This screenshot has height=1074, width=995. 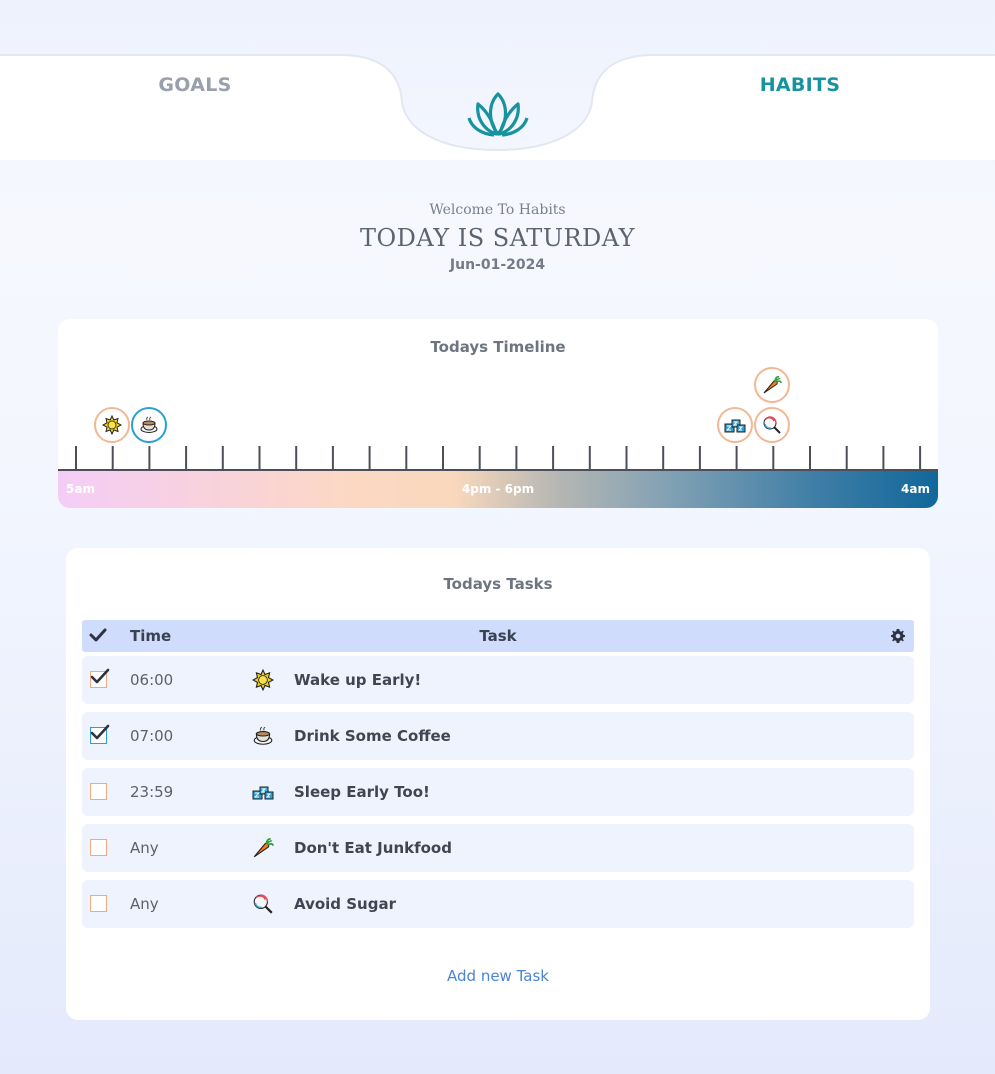 I want to click on page-title: TODAY IS SATURDAY, so click(x=497, y=238).